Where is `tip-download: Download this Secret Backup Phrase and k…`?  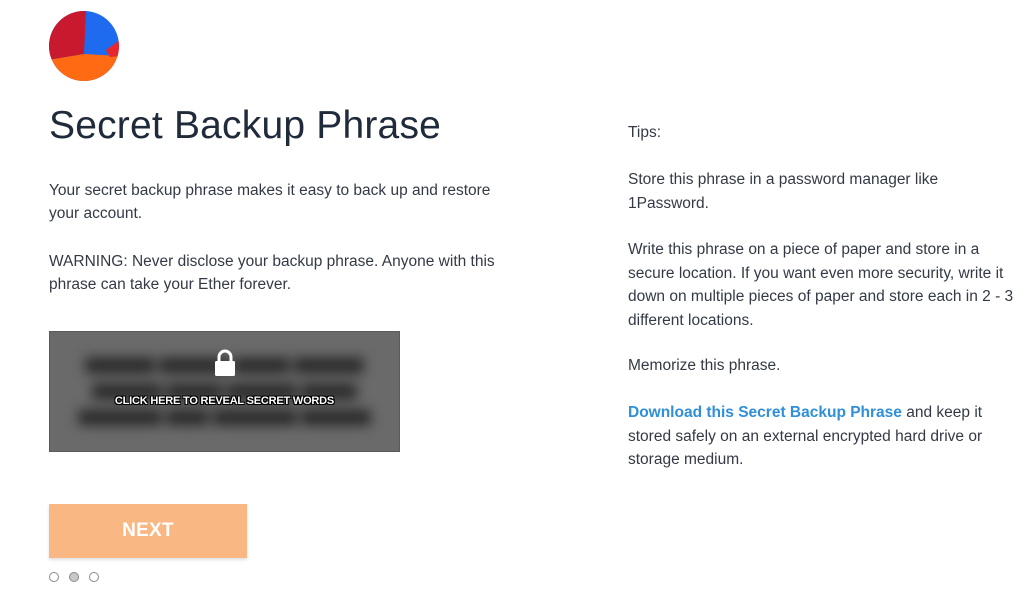 tip-download: Download this Secret Backup Phrase and k… is located at coordinates (823, 436).